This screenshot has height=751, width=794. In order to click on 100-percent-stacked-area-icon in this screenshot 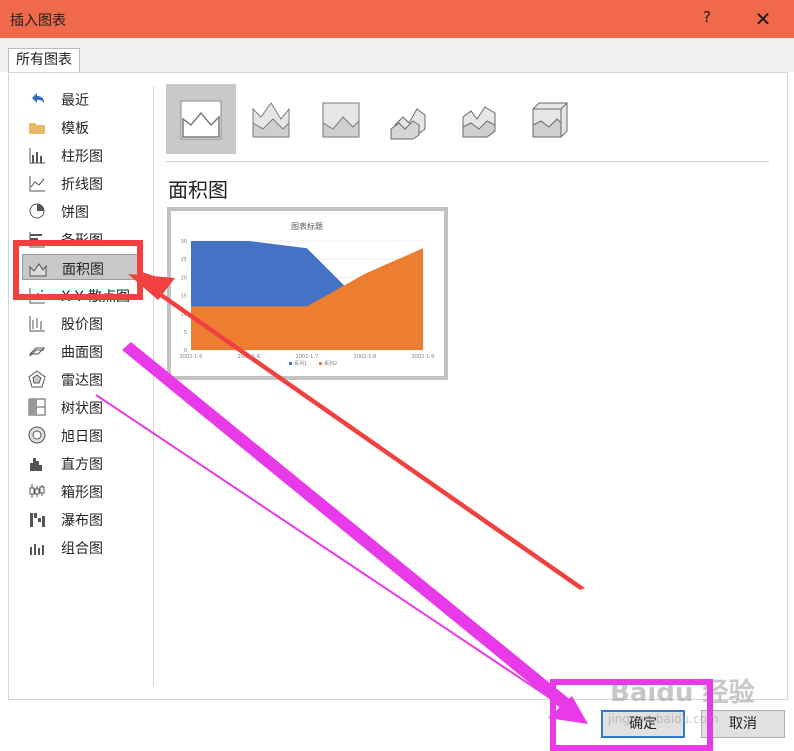, I will do `click(341, 120)`.